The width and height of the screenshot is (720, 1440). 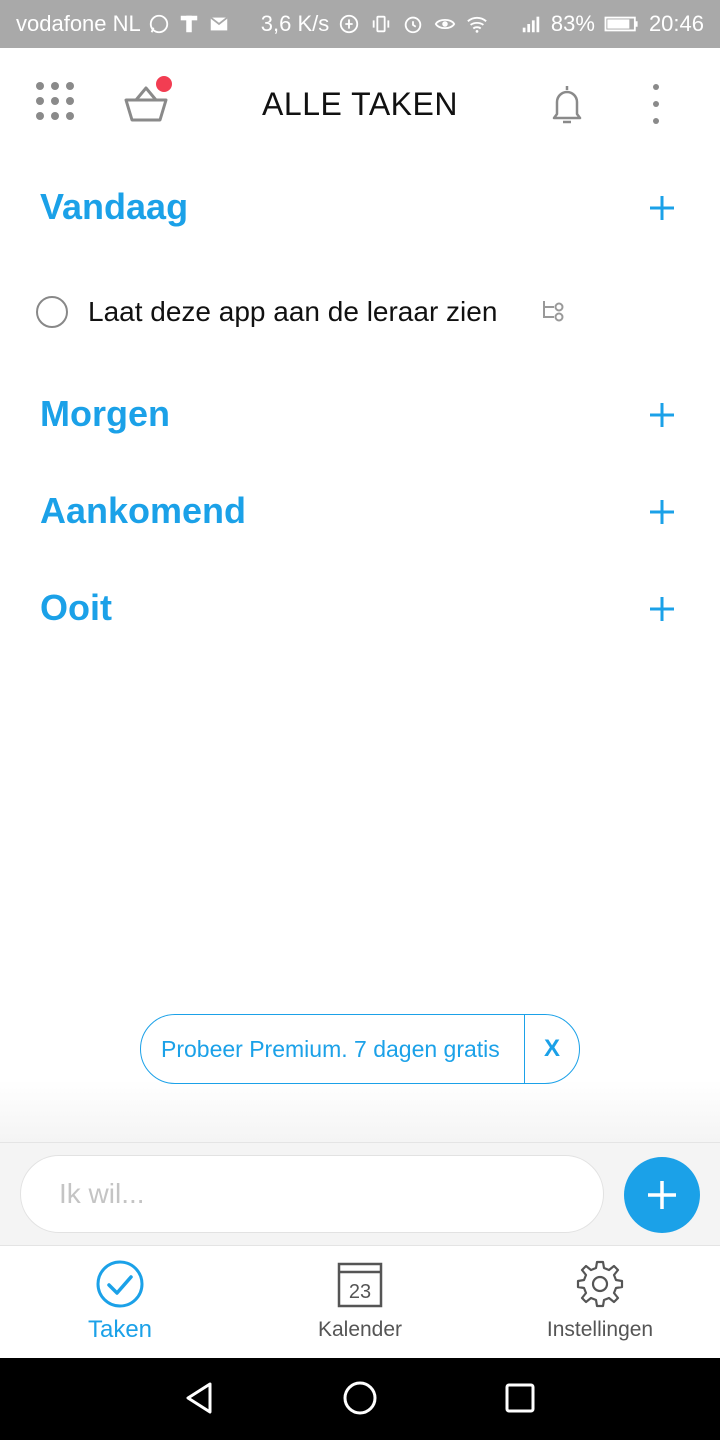 I want to click on section-title: Ooit, so click(x=76, y=607).